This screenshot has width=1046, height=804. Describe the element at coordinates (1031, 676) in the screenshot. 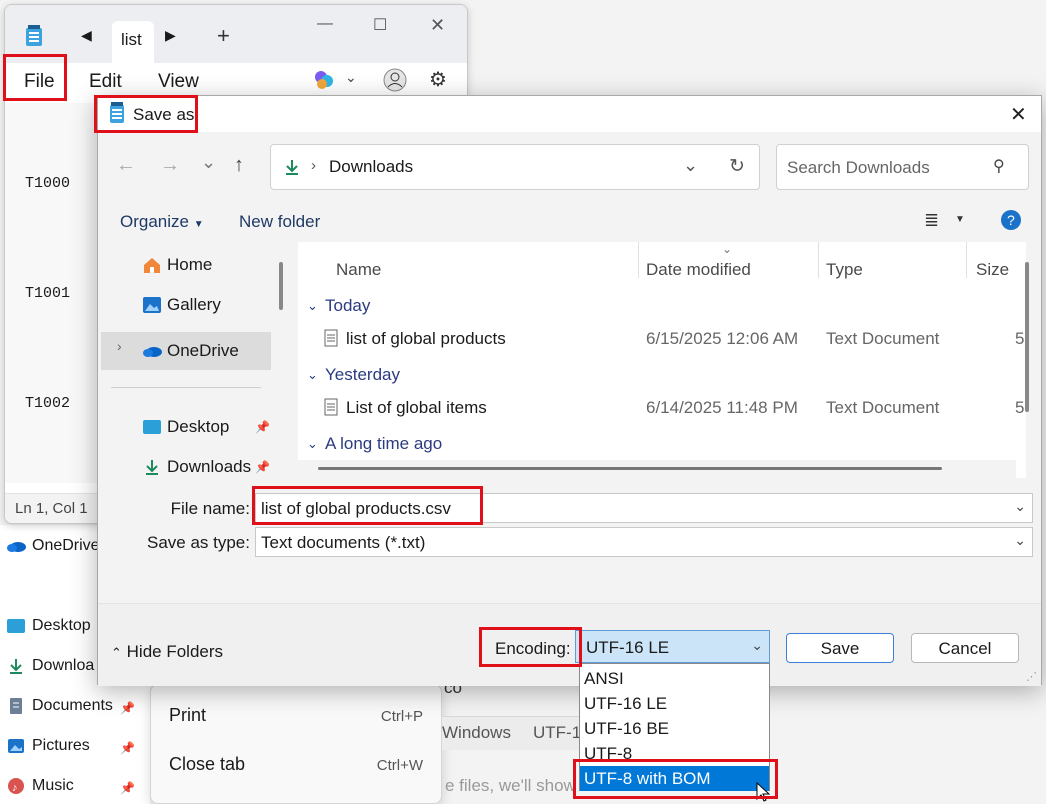

I see `resize-grip-icon: ⋰` at that location.